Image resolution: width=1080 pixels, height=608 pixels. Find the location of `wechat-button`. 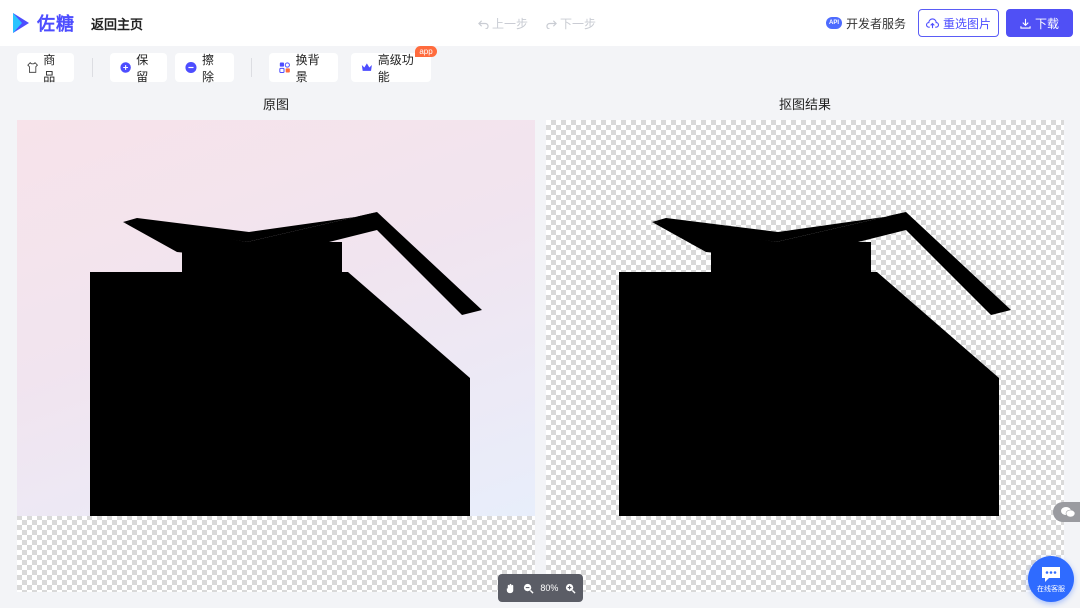

wechat-button is located at coordinates (1066, 512).